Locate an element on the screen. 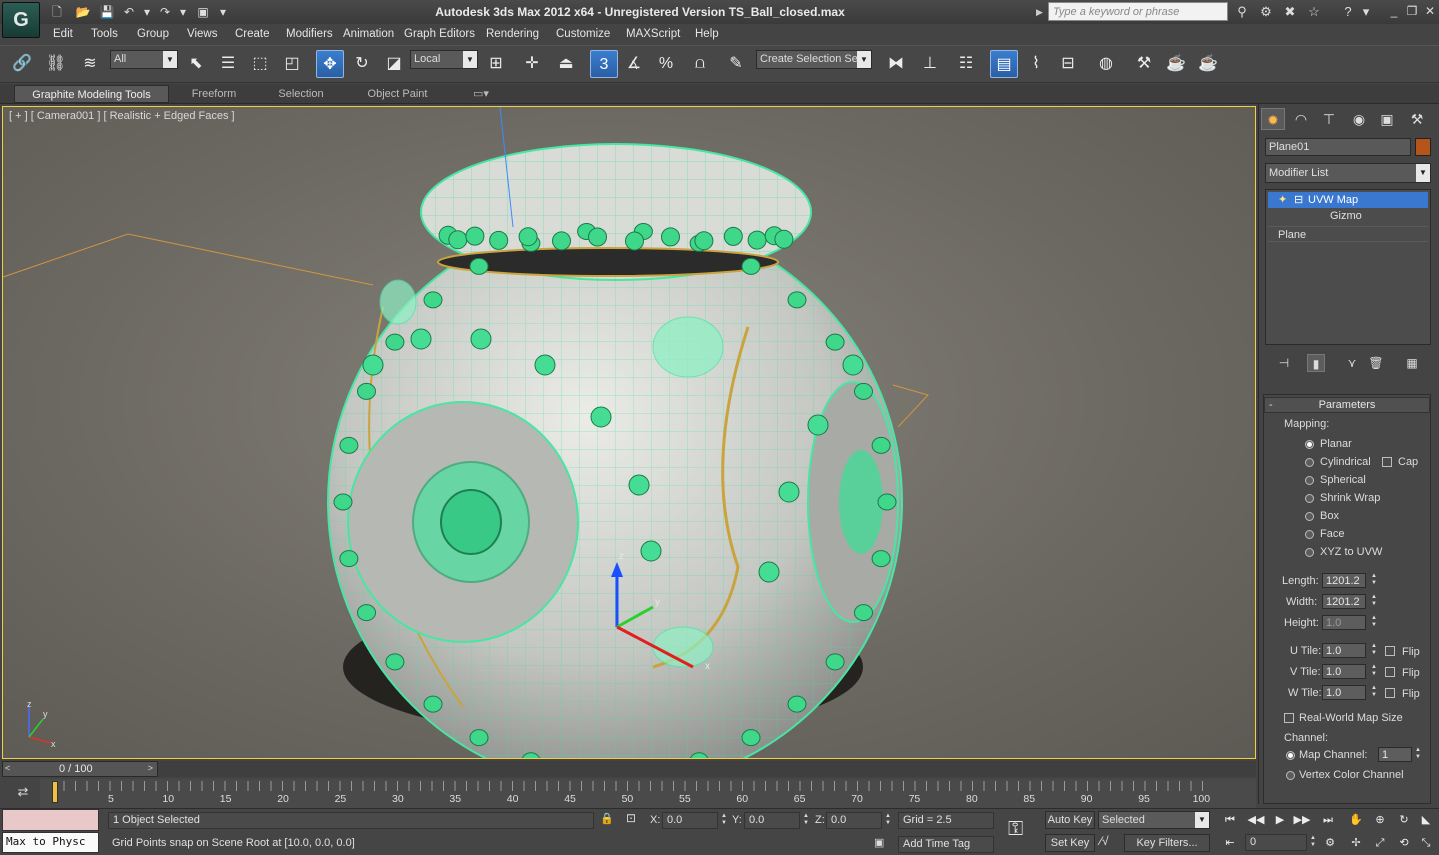 This screenshot has width=1439, height=855. undo-dropdown-icon: ▾ is located at coordinates (147, 12).